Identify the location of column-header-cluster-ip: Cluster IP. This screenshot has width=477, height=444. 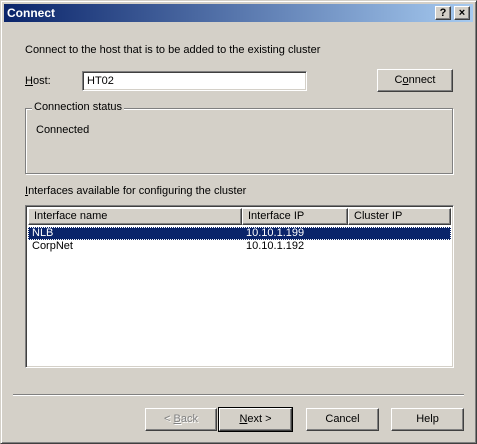
(399, 216).